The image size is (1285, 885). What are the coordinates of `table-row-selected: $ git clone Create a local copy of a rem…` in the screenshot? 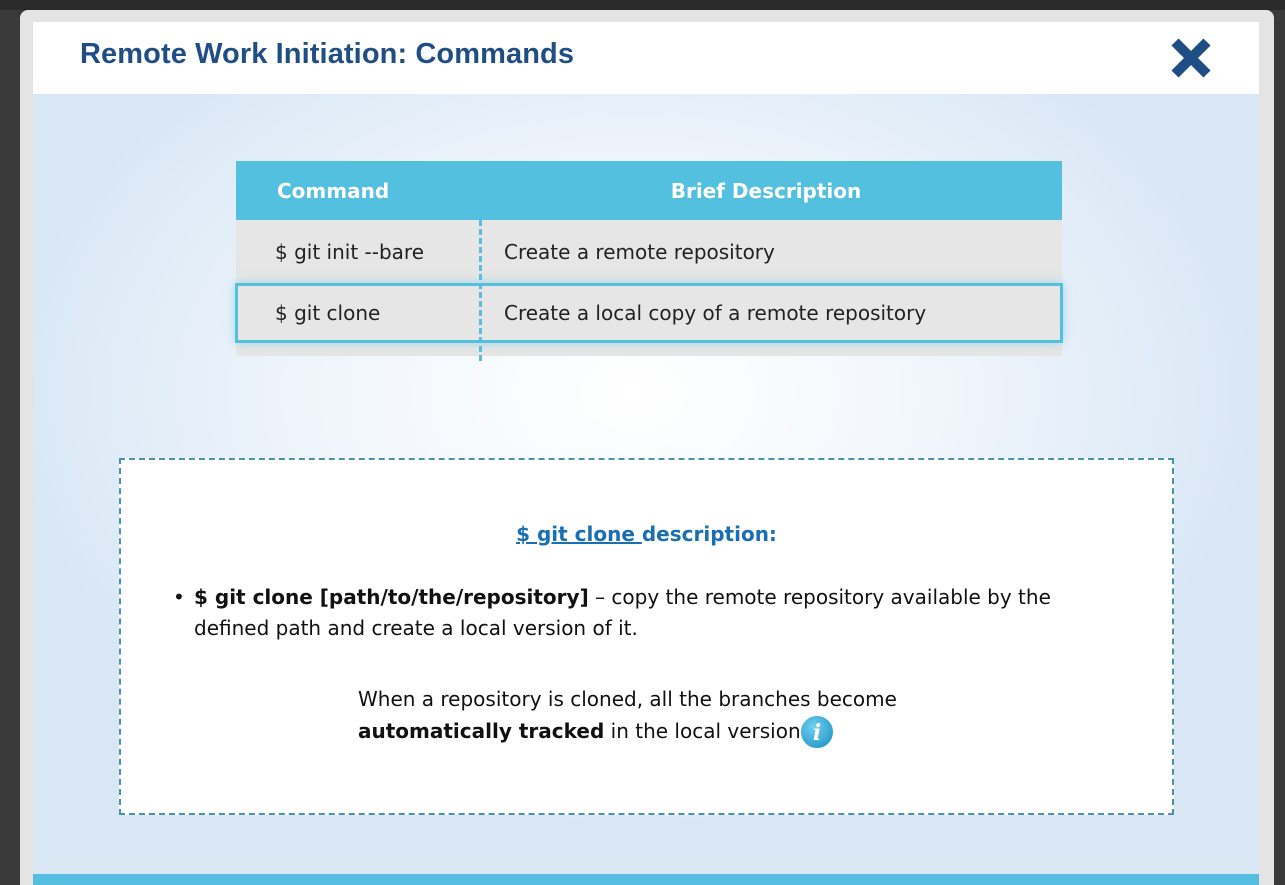 It's located at (649, 313).